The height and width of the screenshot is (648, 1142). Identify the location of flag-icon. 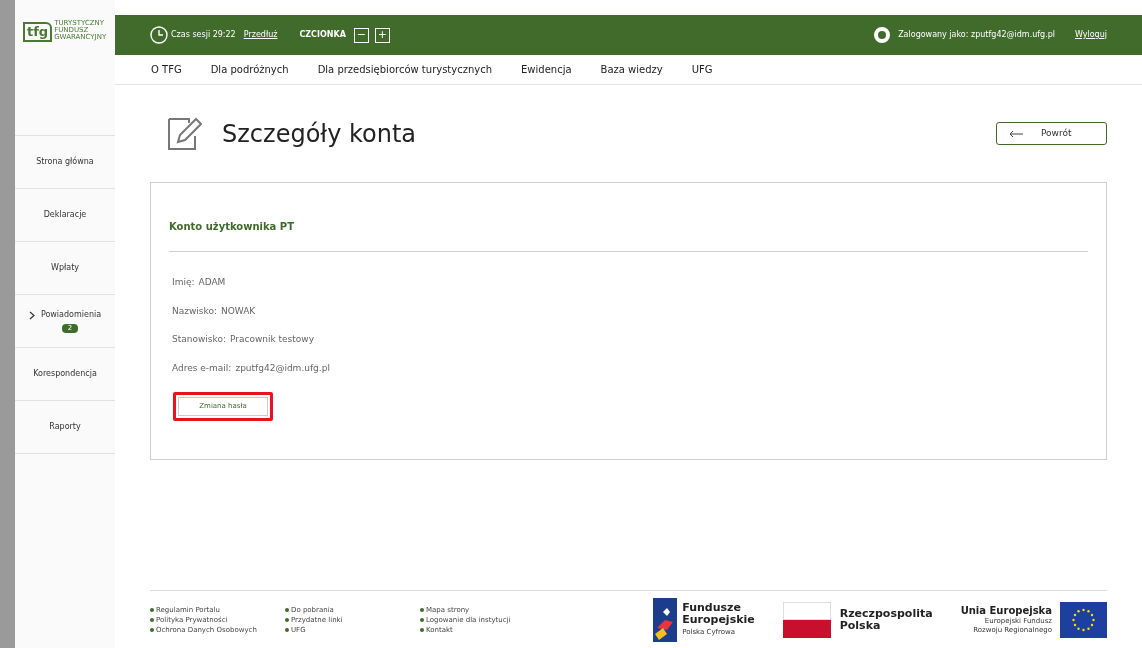
(806, 619).